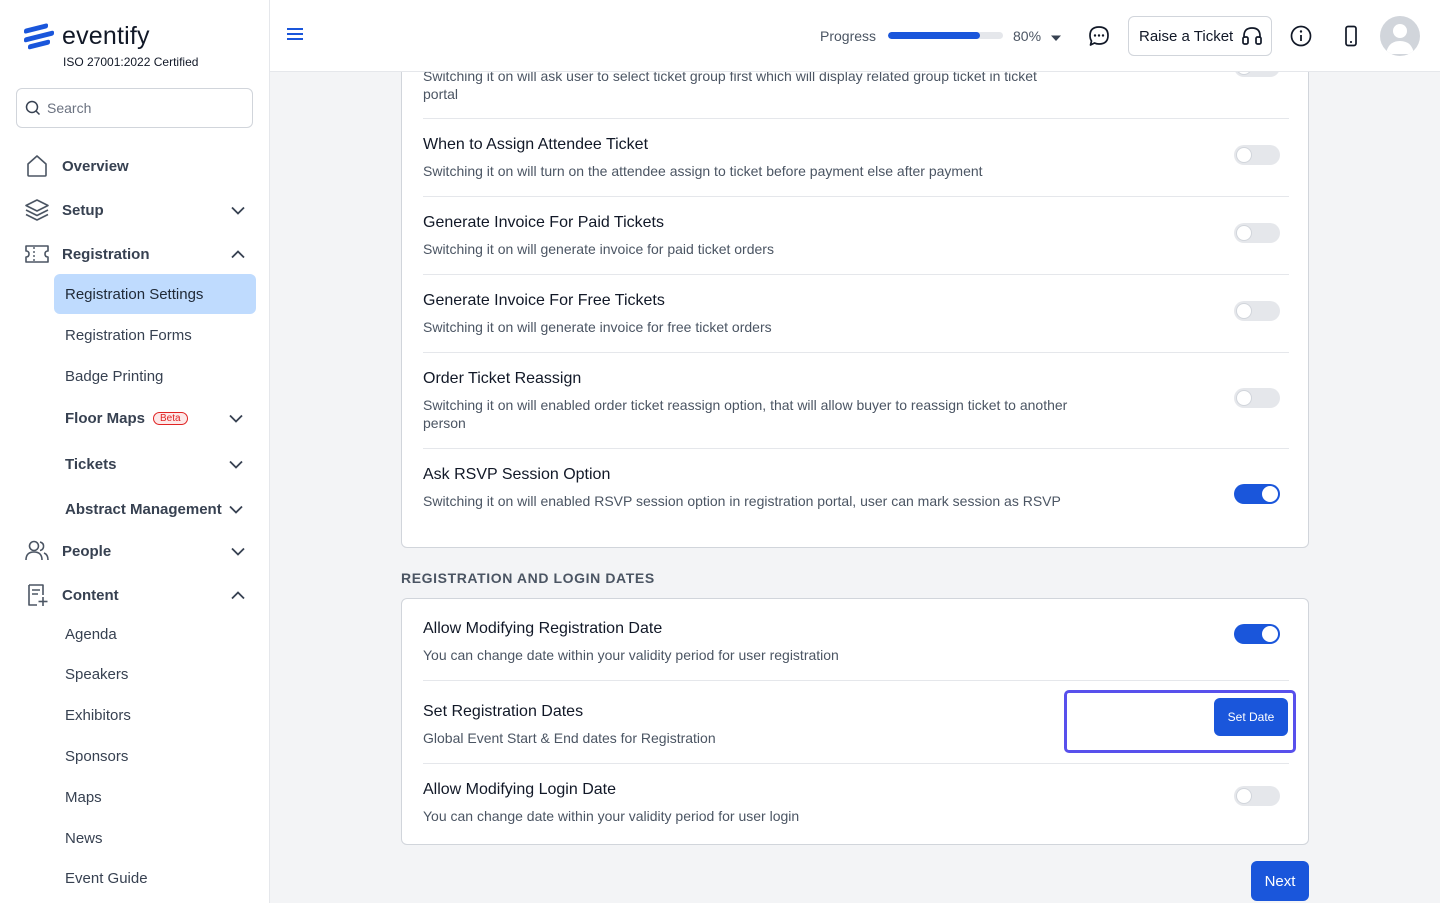 This screenshot has width=1440, height=903. I want to click on brand-name: eventify, so click(106, 36).